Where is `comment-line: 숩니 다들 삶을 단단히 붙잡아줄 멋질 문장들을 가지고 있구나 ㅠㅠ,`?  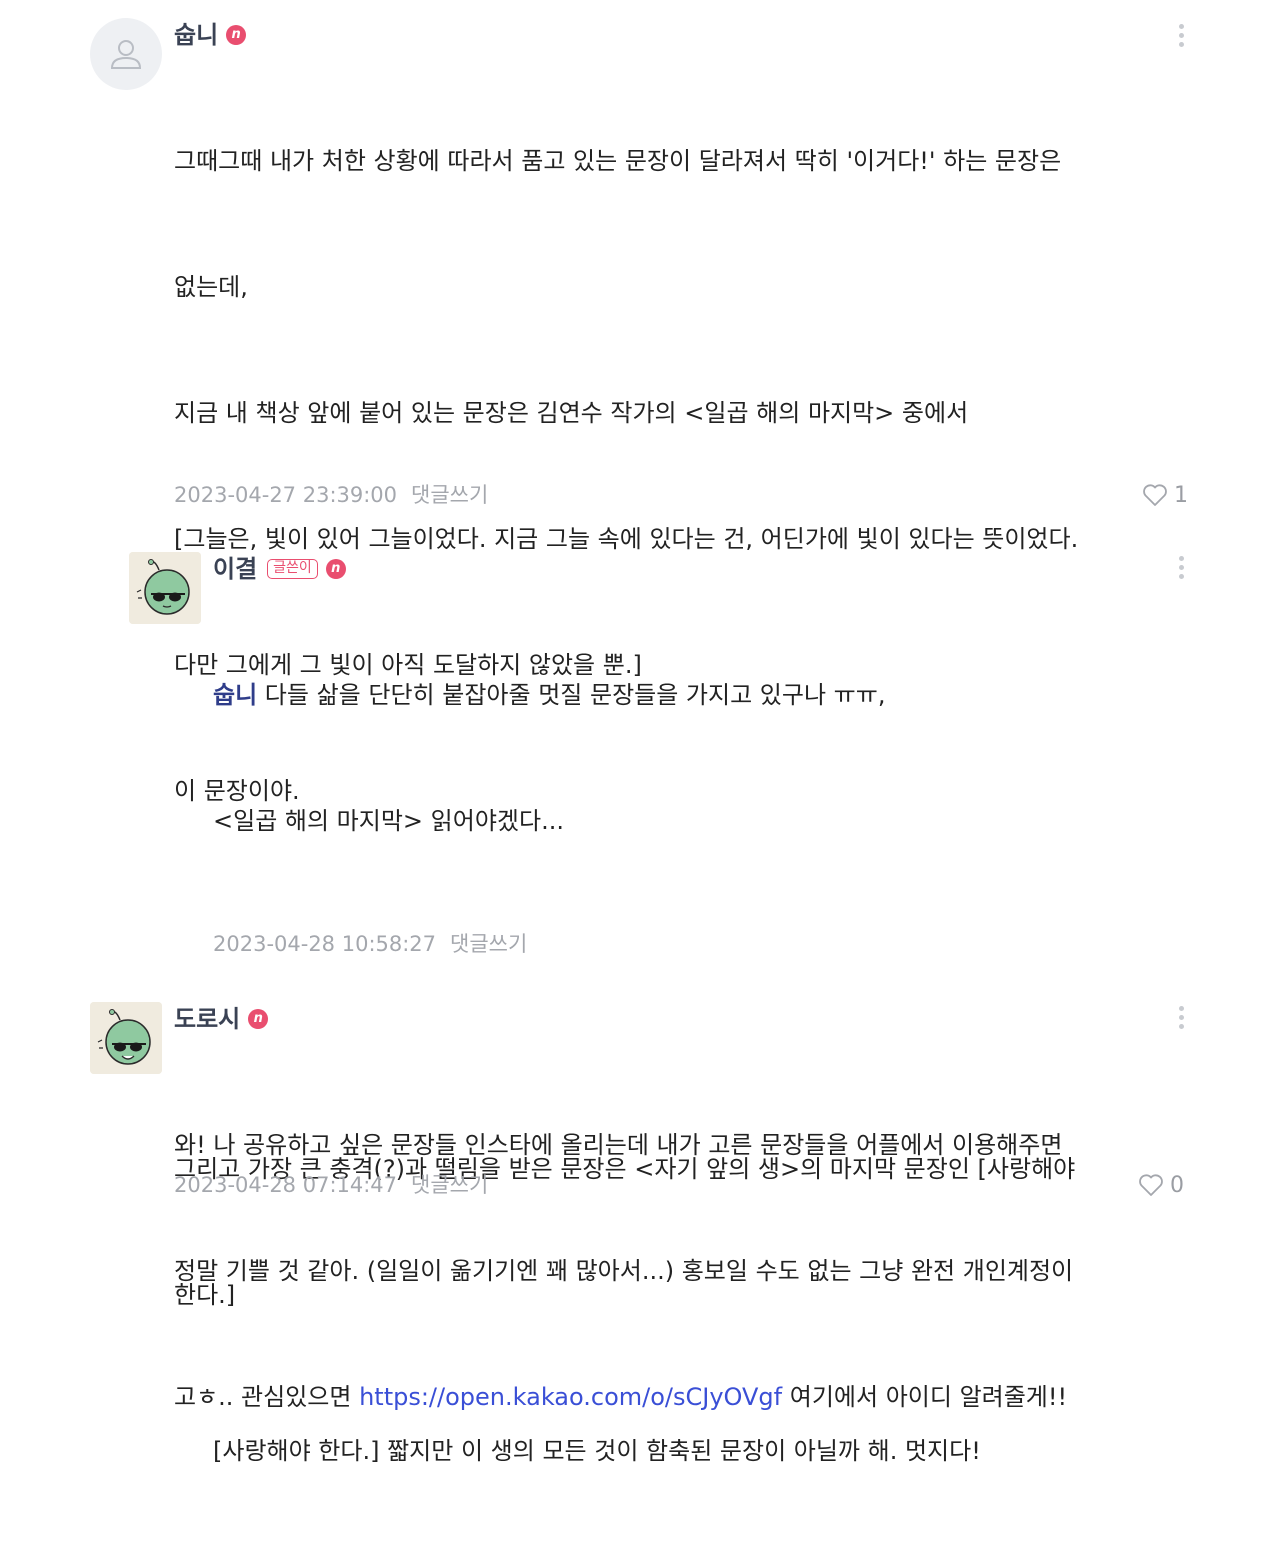 comment-line: 숩니 다들 삶을 단단히 붙잡아줄 멋질 문장들을 가지고 있구나 ㅠㅠ, is located at coordinates (713, 695).